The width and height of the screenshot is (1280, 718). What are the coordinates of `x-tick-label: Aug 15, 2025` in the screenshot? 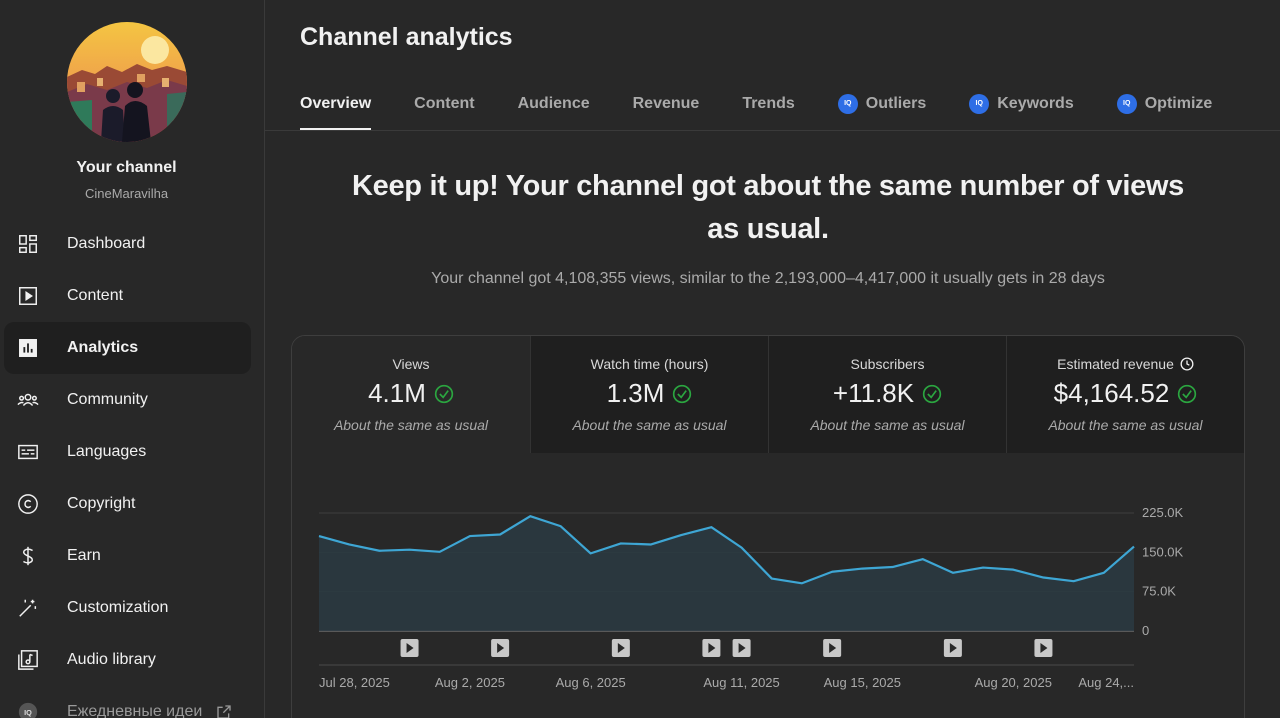 It's located at (862, 682).